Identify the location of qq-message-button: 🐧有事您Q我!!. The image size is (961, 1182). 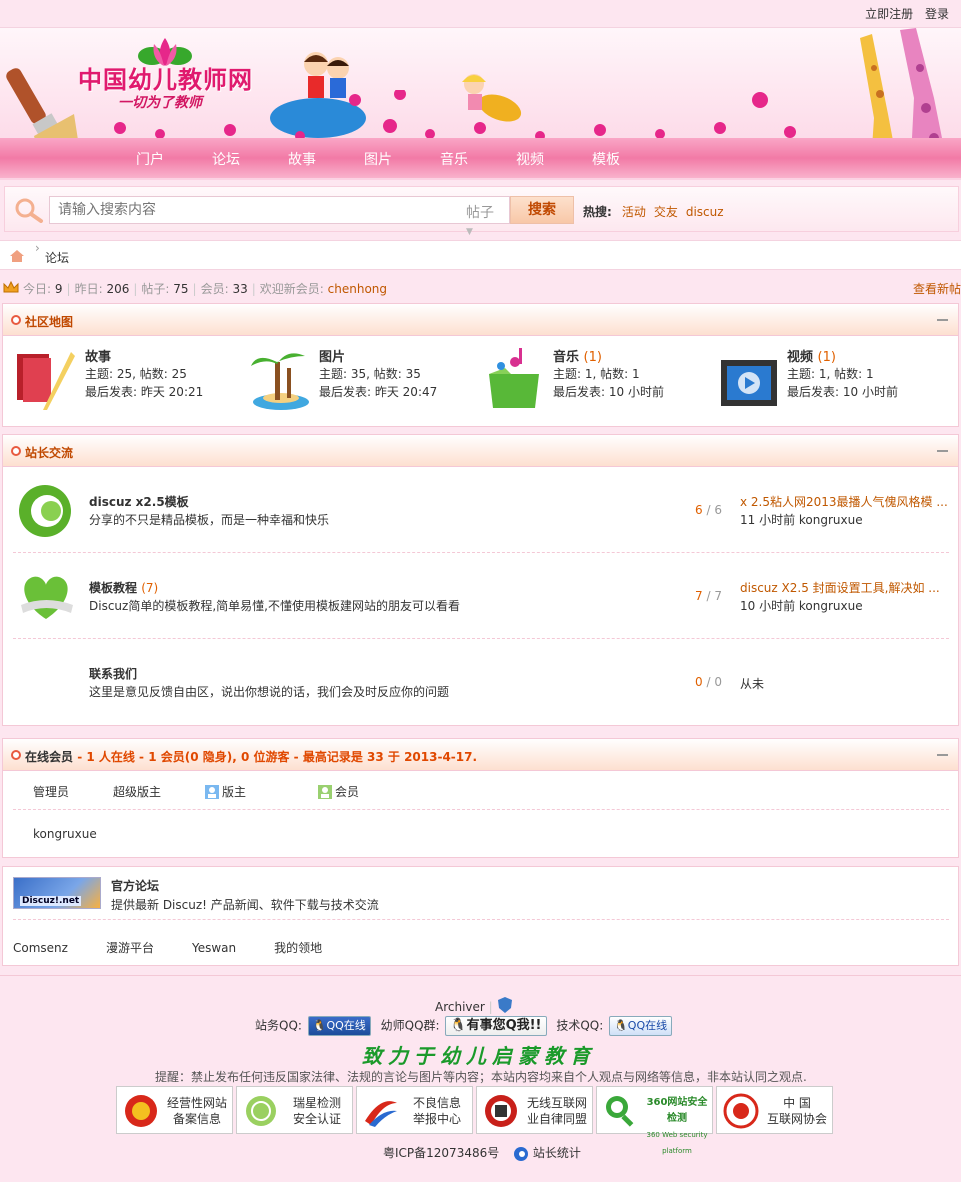
(496, 1026).